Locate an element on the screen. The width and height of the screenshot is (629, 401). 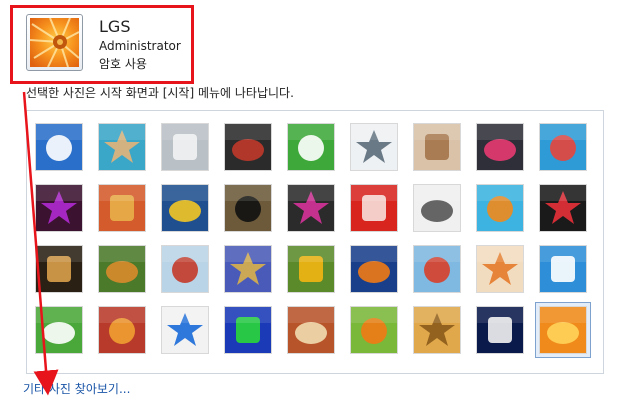
picture-paper-star is located at coordinates (374, 208).